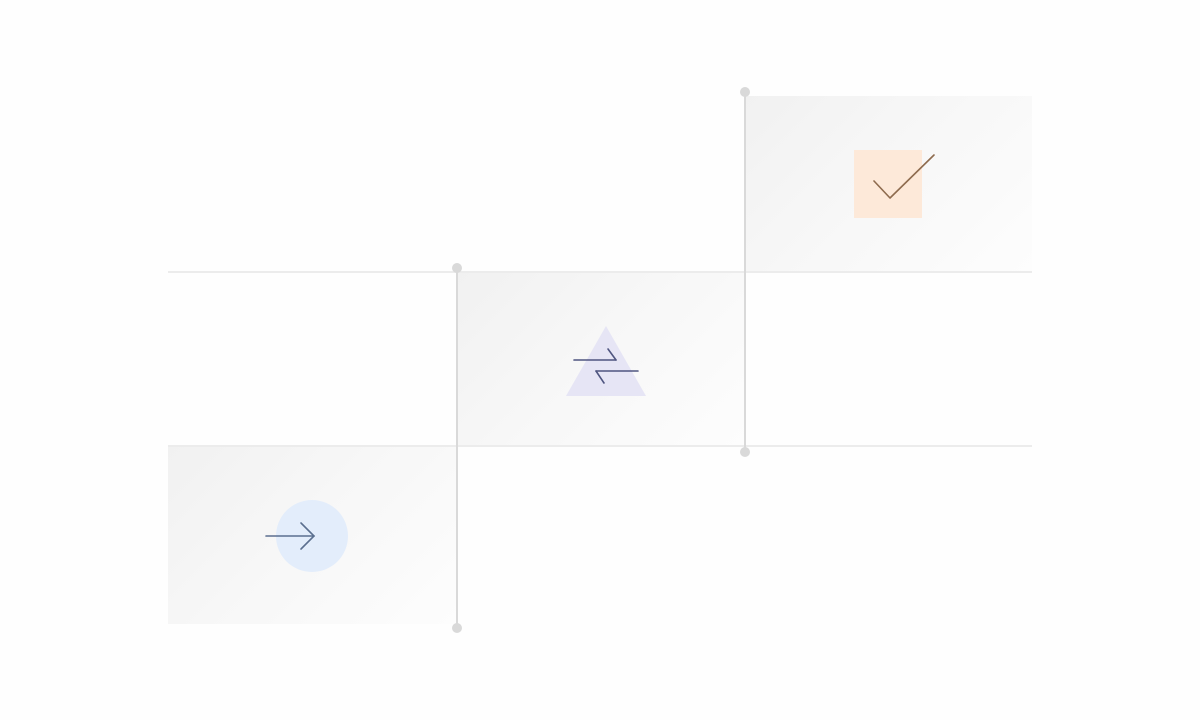  I want to click on step-1-marker, so click(306, 536).